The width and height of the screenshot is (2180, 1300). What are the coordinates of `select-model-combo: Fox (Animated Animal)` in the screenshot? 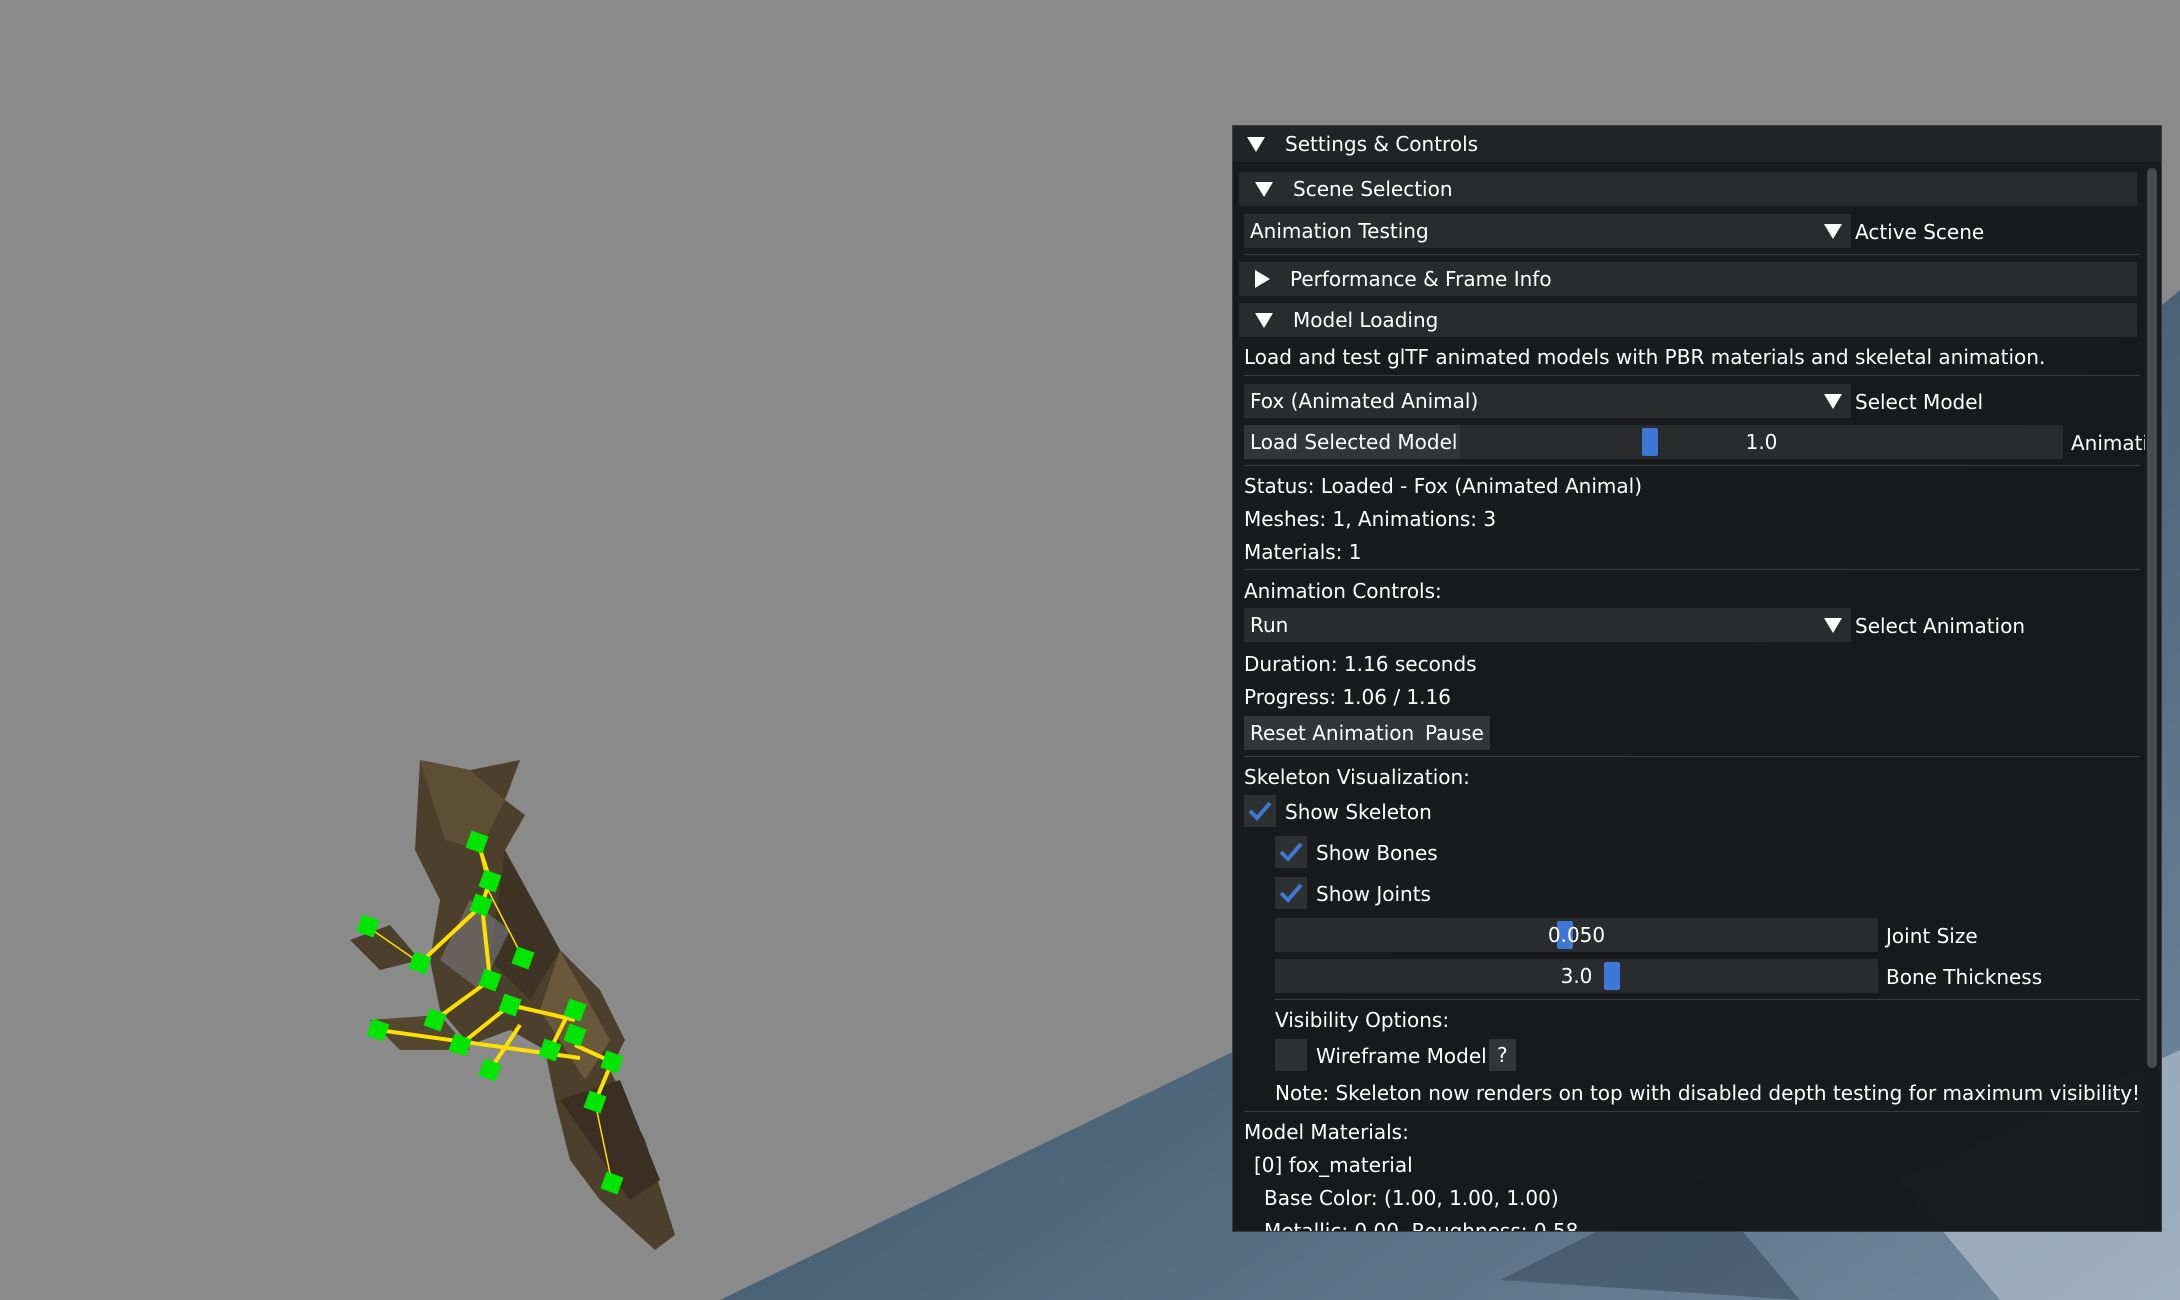 It's located at (1547, 401).